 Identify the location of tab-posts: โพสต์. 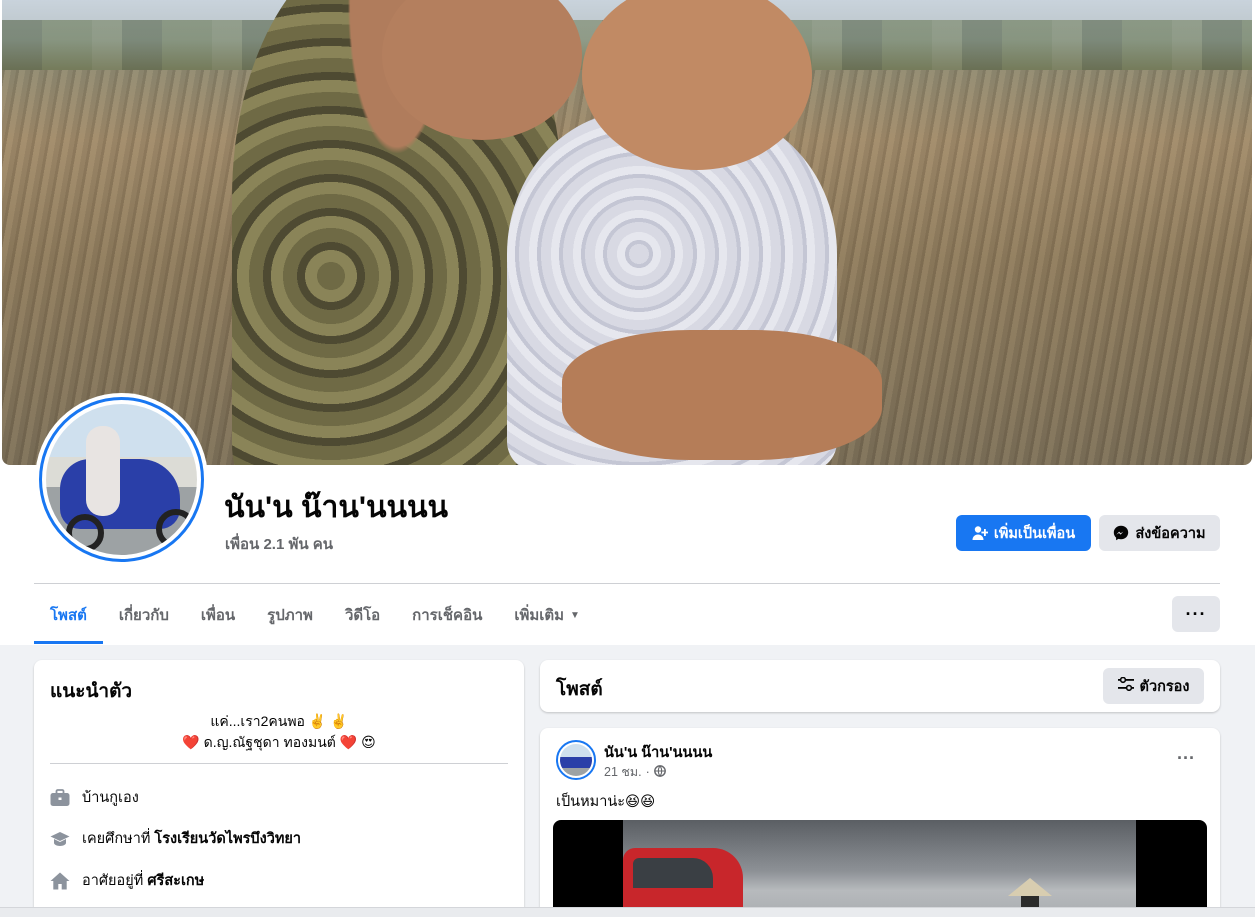
(68, 615).